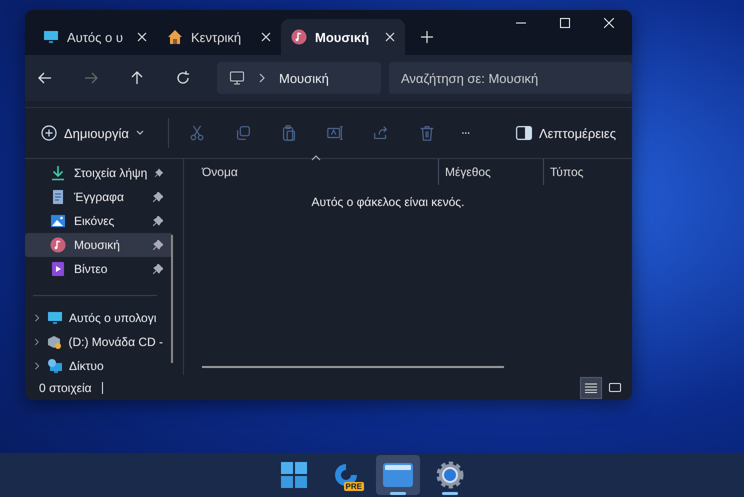 This screenshot has height=497, width=744. What do you see at coordinates (565, 23) in the screenshot?
I see `maximize-icon` at bounding box center [565, 23].